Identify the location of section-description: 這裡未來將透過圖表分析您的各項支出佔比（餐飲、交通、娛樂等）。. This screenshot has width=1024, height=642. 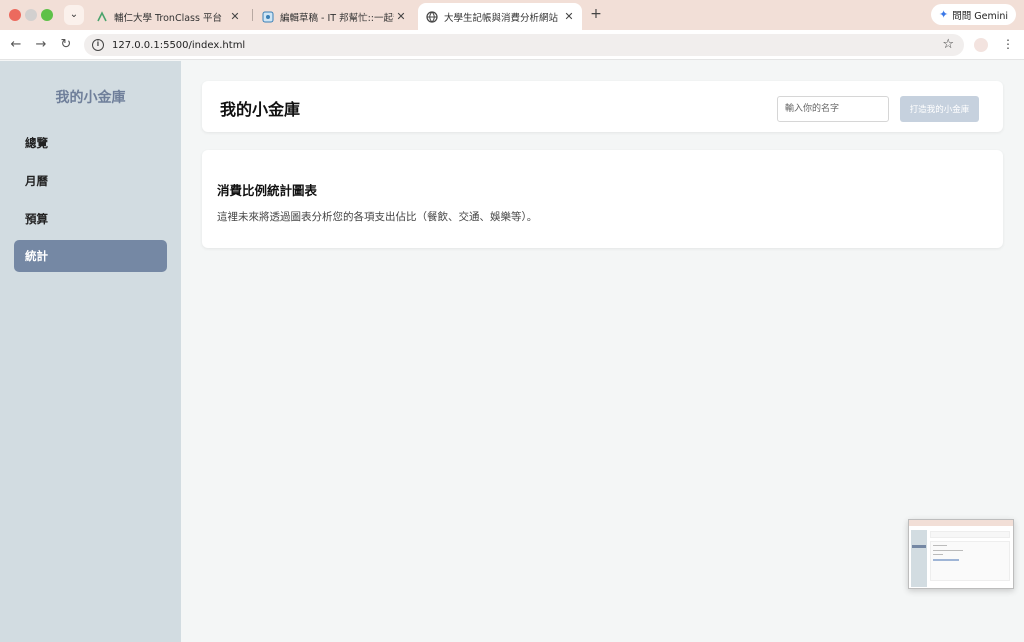
(377, 217).